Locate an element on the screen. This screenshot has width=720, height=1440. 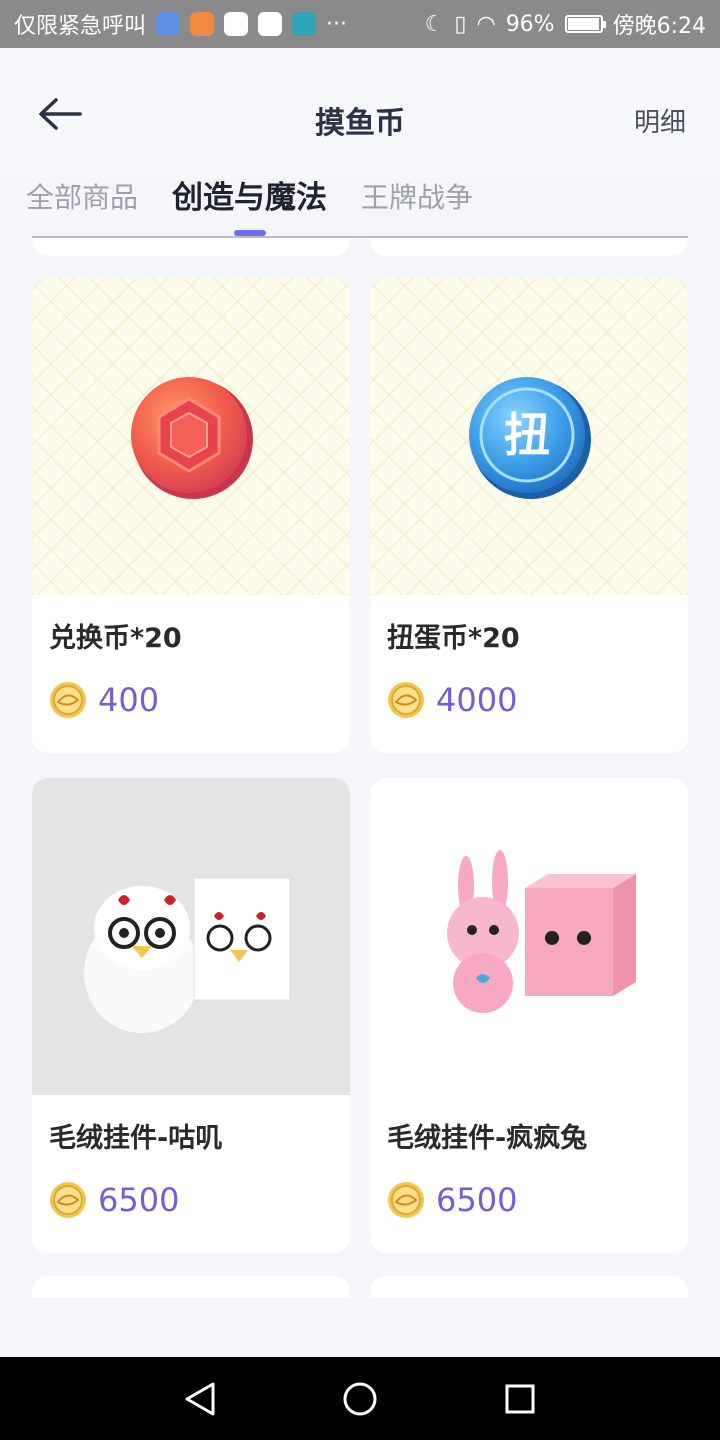
page-title: 摸鱼币 is located at coordinates (360, 123).